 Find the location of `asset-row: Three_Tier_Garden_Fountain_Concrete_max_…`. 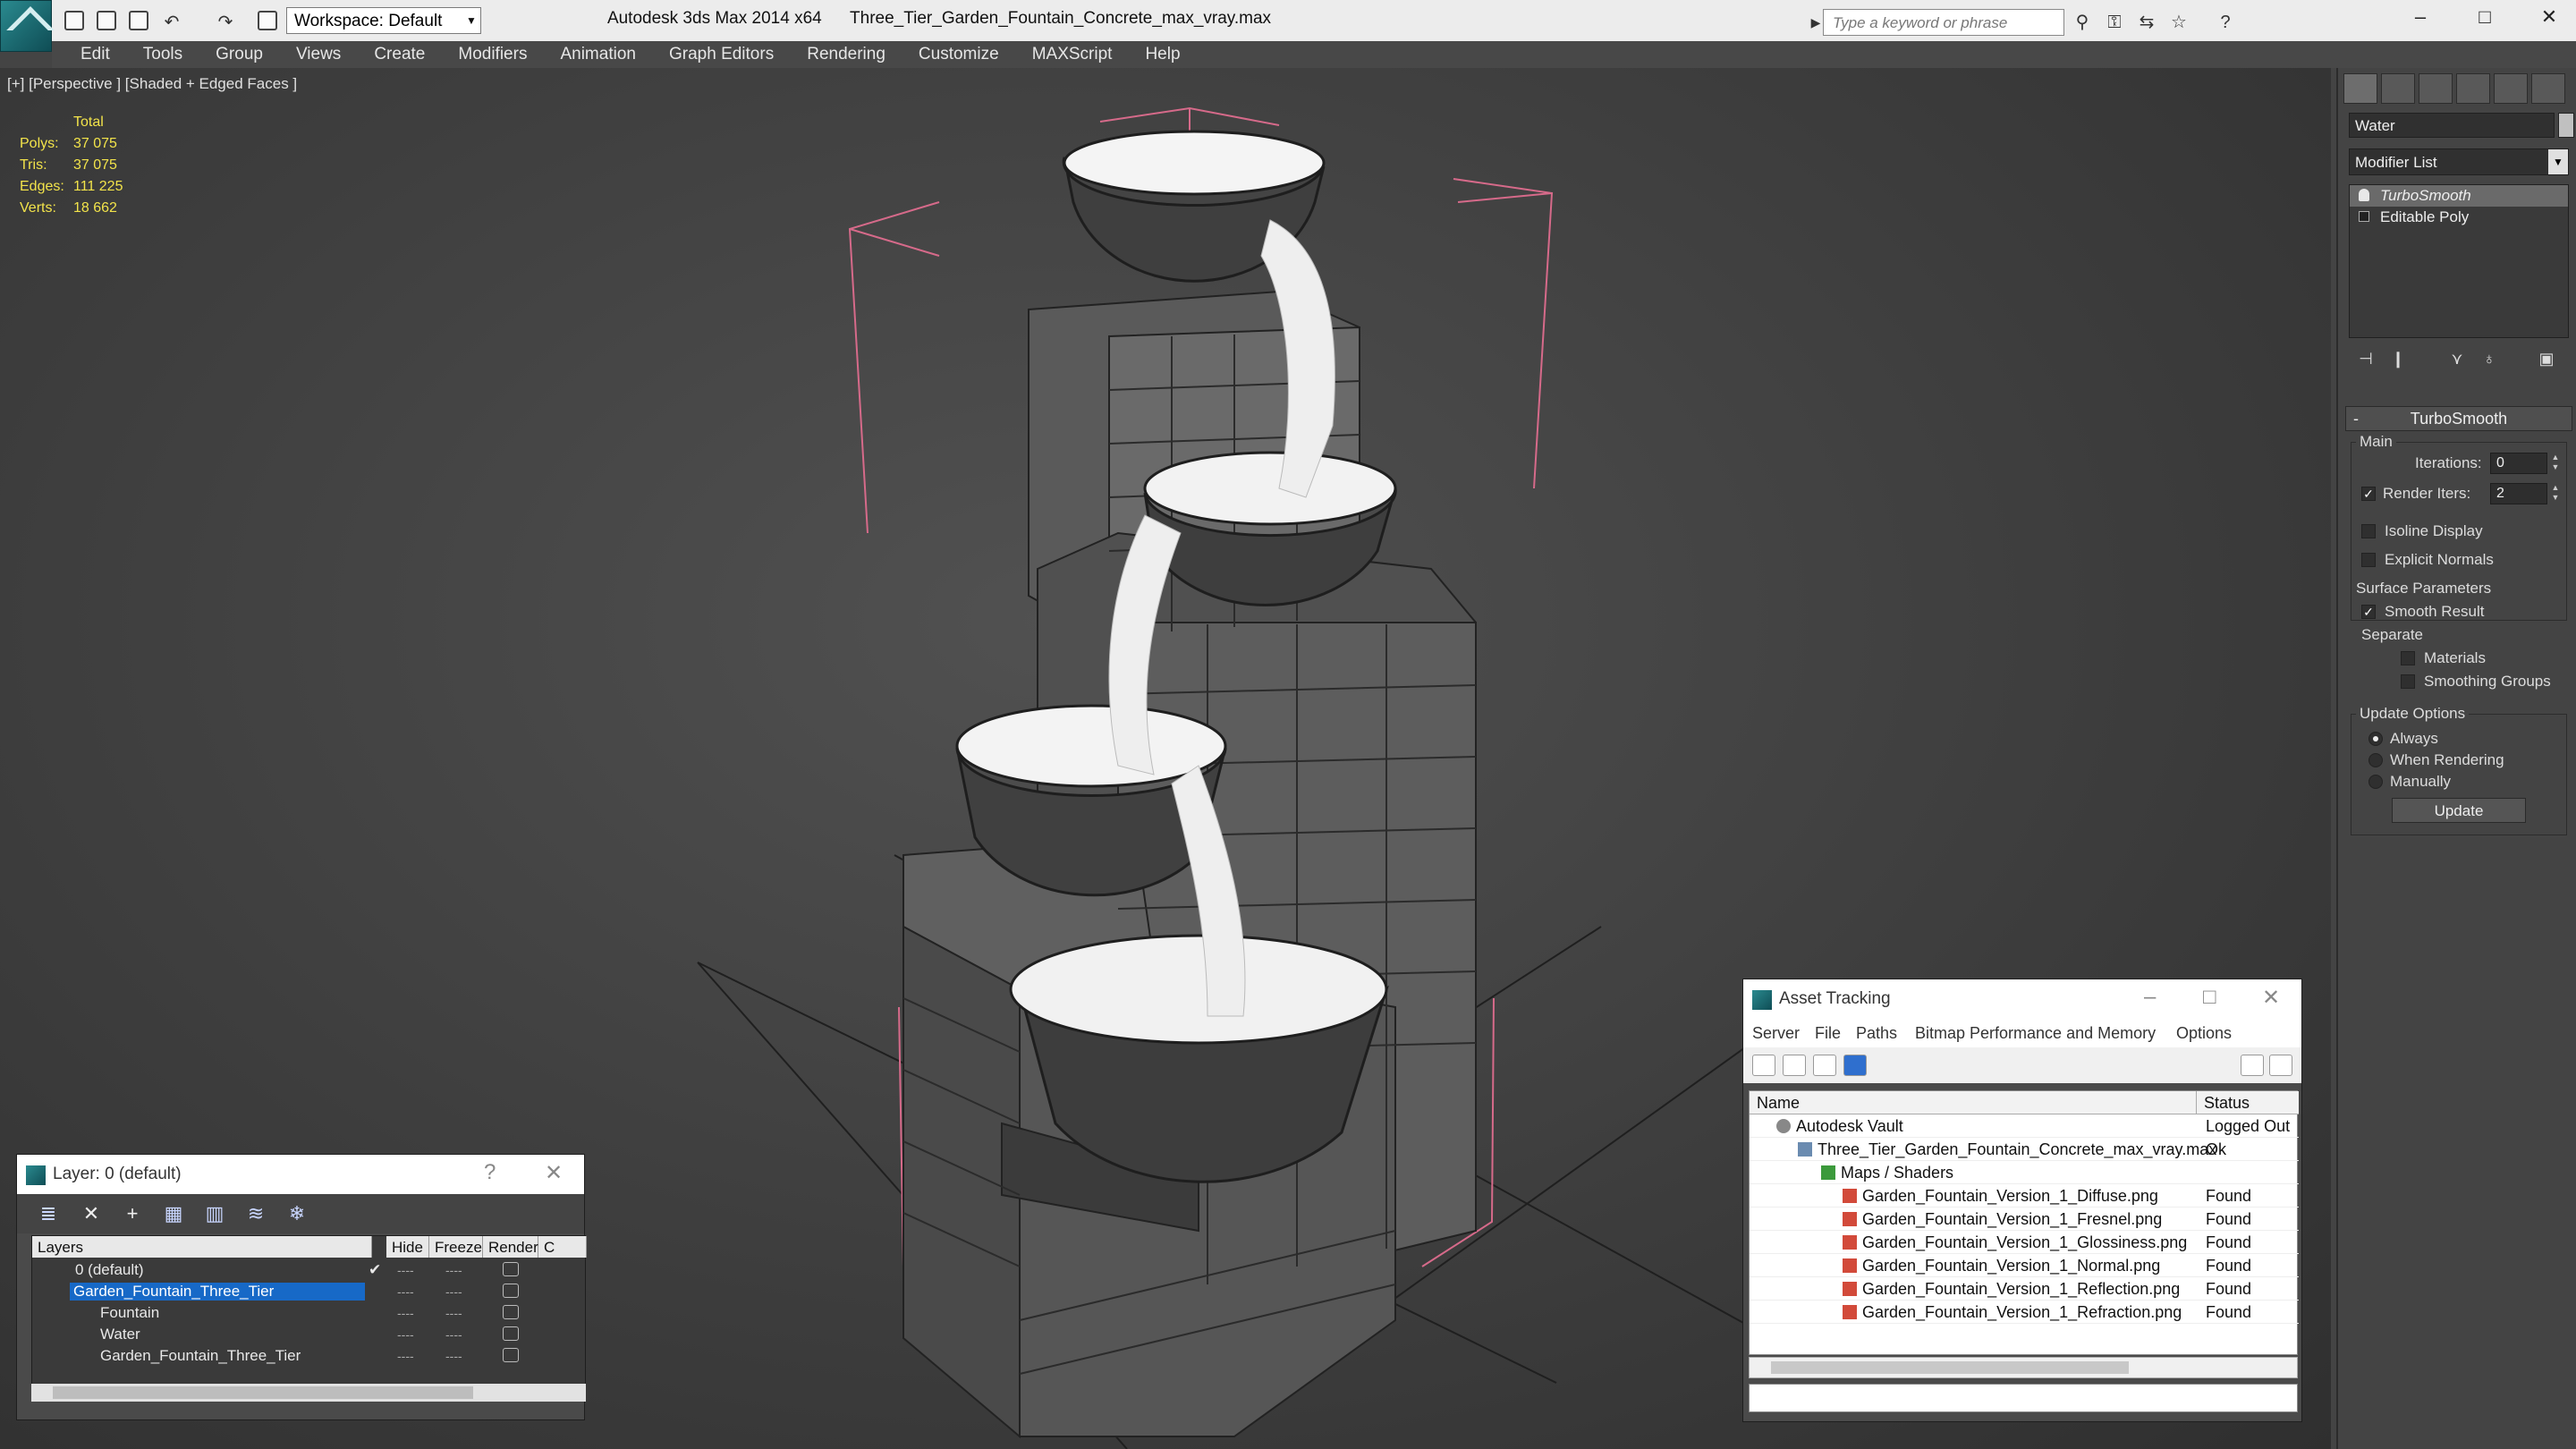

asset-row: Three_Tier_Garden_Fountain_Concrete_max_… is located at coordinates (2024, 1149).